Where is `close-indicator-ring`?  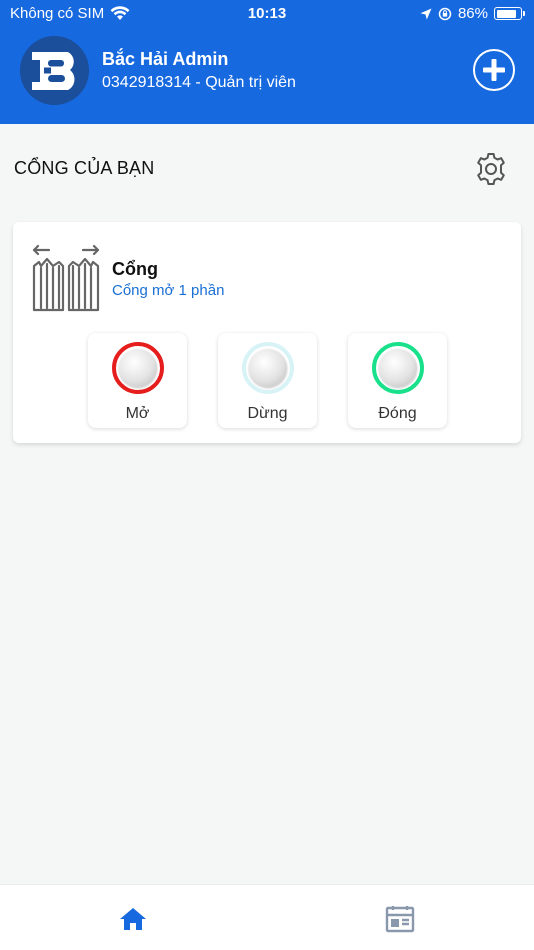 close-indicator-ring is located at coordinates (398, 368).